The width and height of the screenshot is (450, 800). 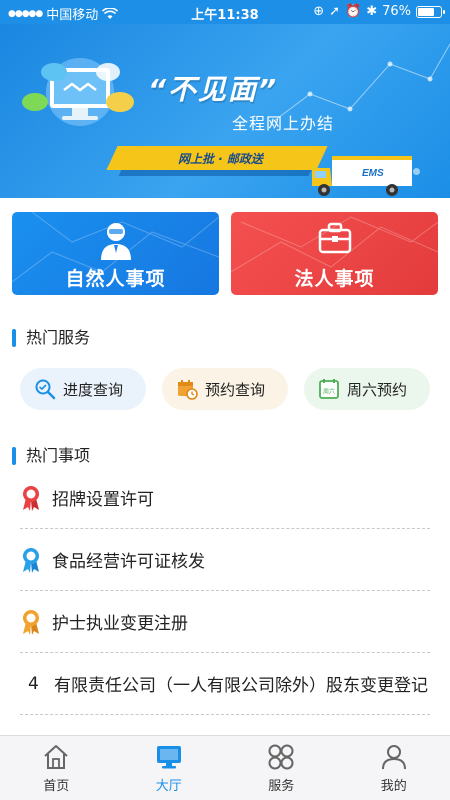 I want to click on battery-icon, so click(x=430, y=11).